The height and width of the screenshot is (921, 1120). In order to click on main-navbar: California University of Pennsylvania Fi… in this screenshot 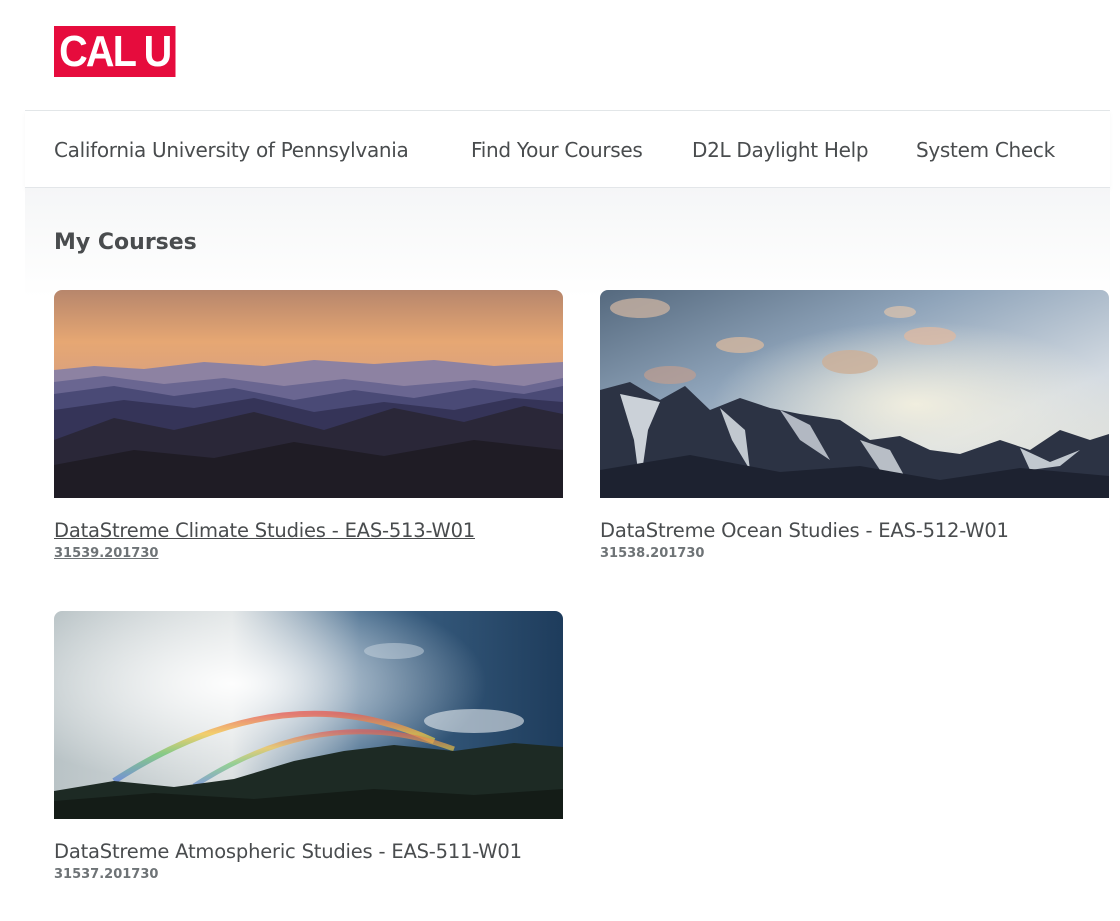, I will do `click(567, 149)`.